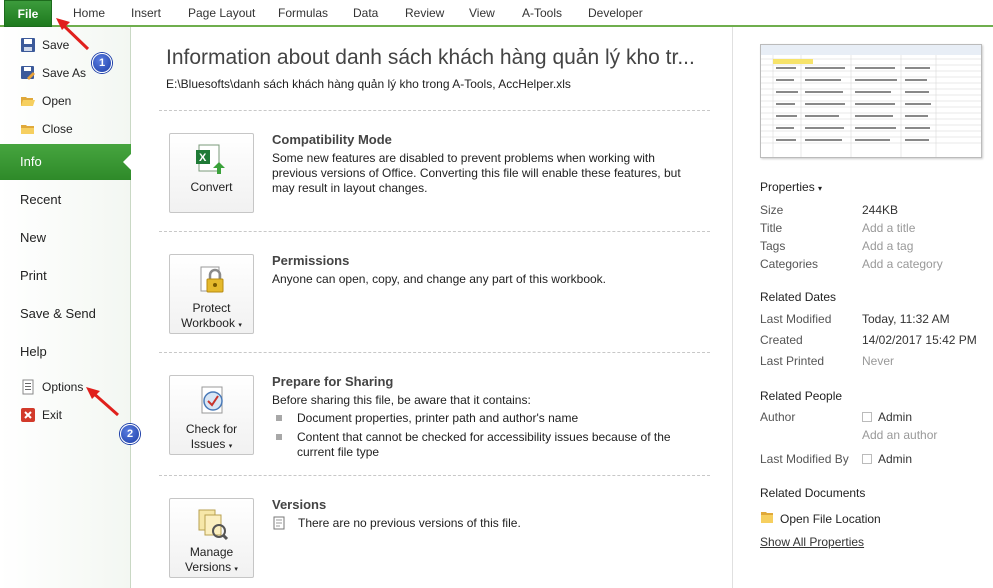 The image size is (993, 588). Describe the element at coordinates (102, 63) in the screenshot. I see `annotation-badge-1: 1` at that location.